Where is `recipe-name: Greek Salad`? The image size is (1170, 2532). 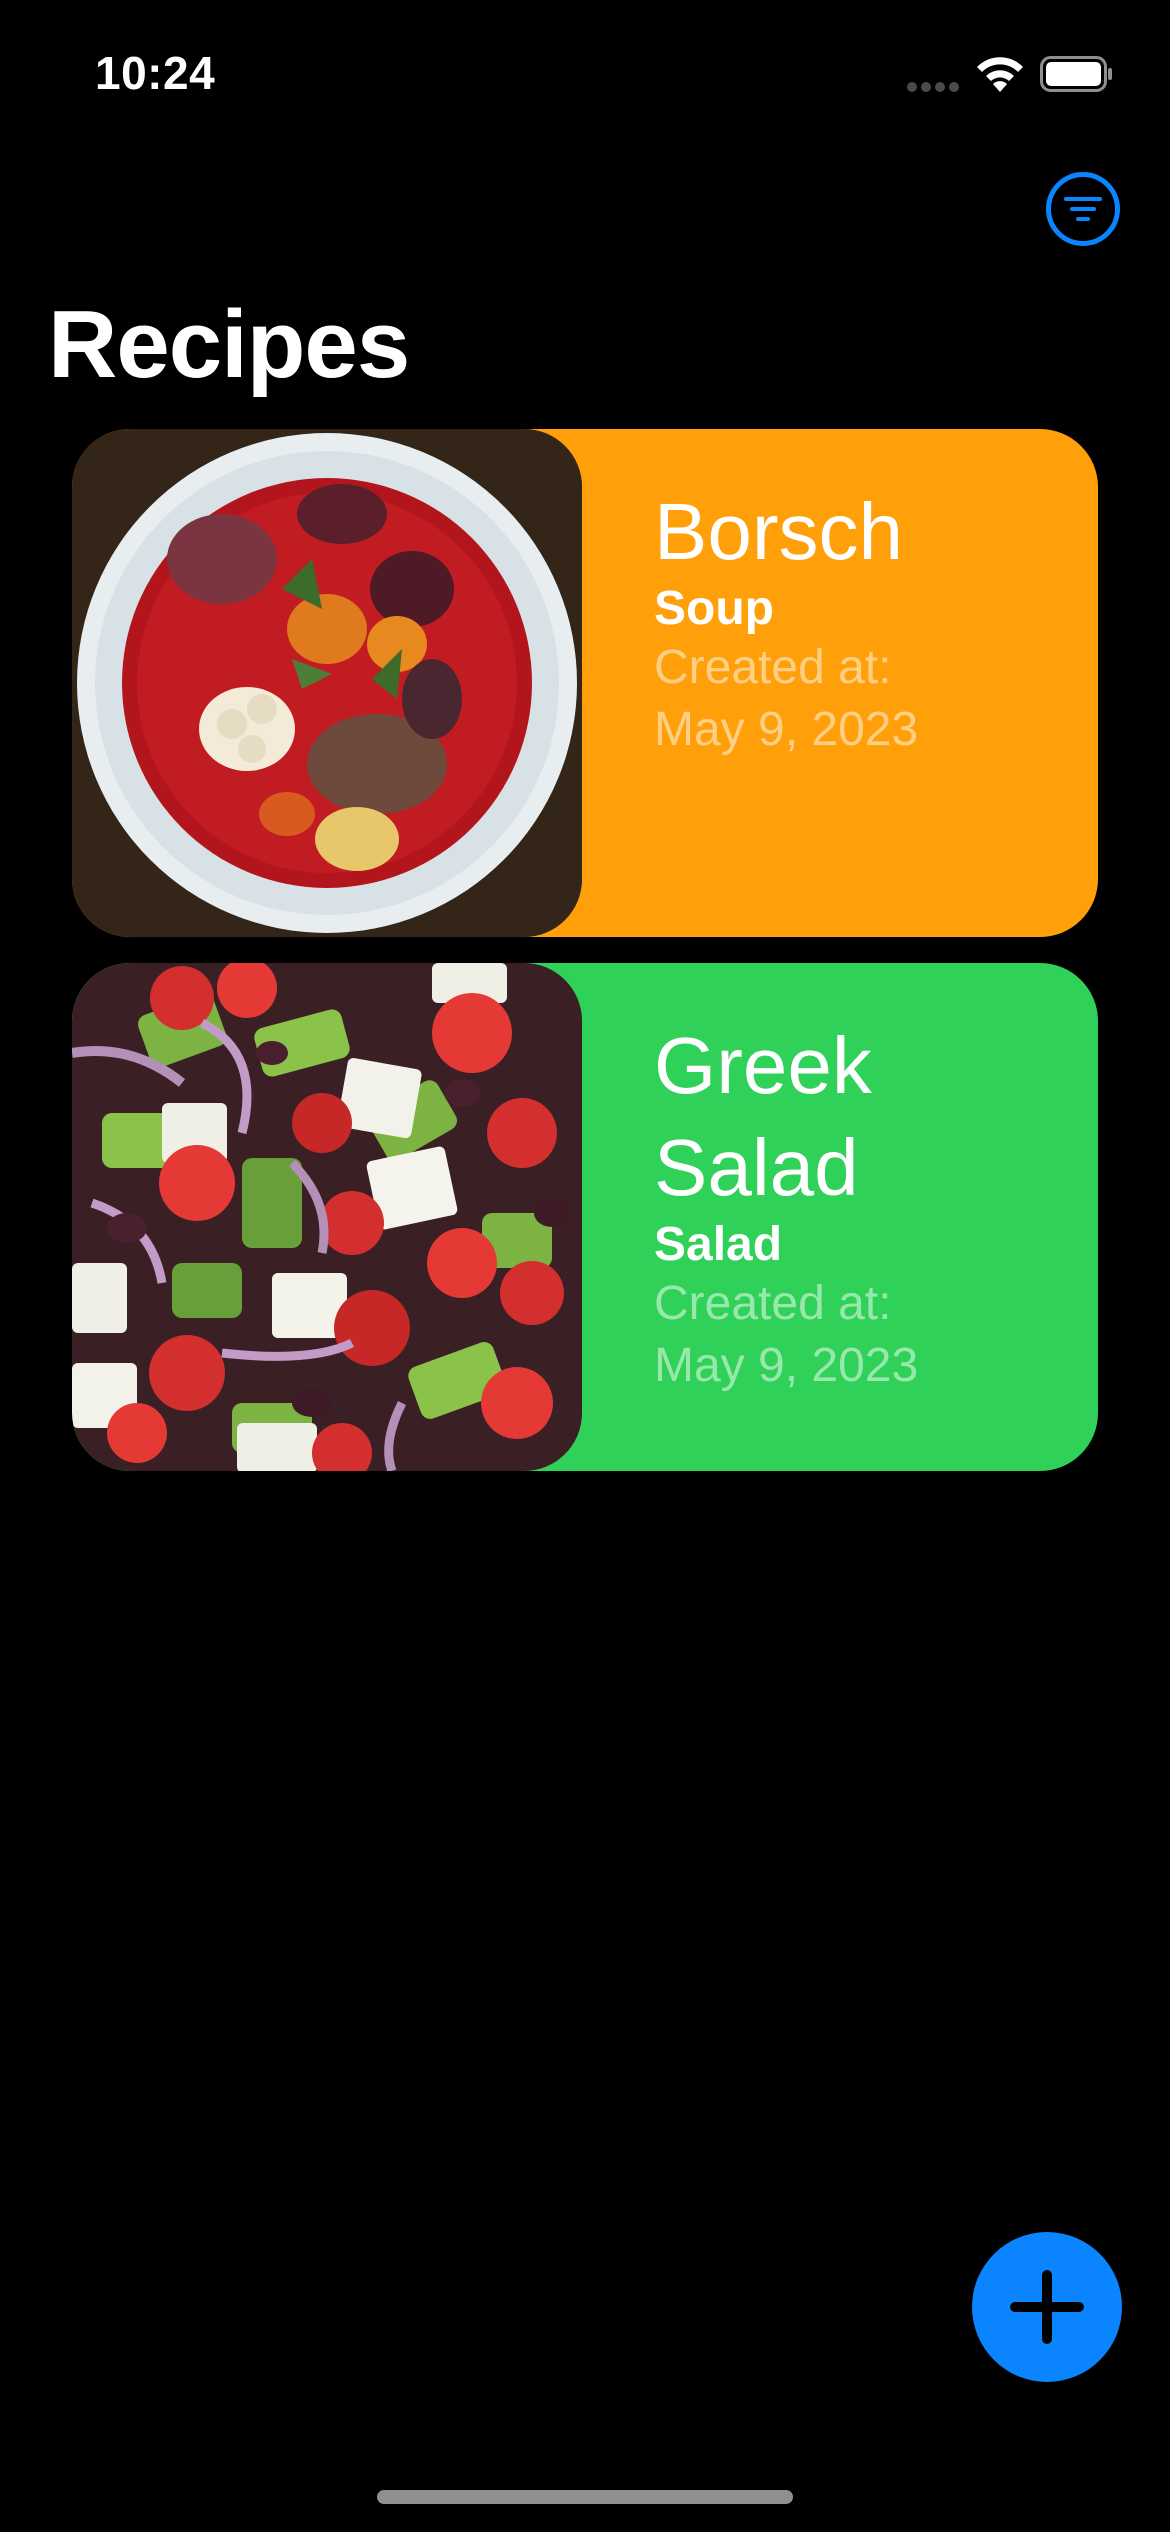
recipe-name: Greek Salad is located at coordinates (763, 1116).